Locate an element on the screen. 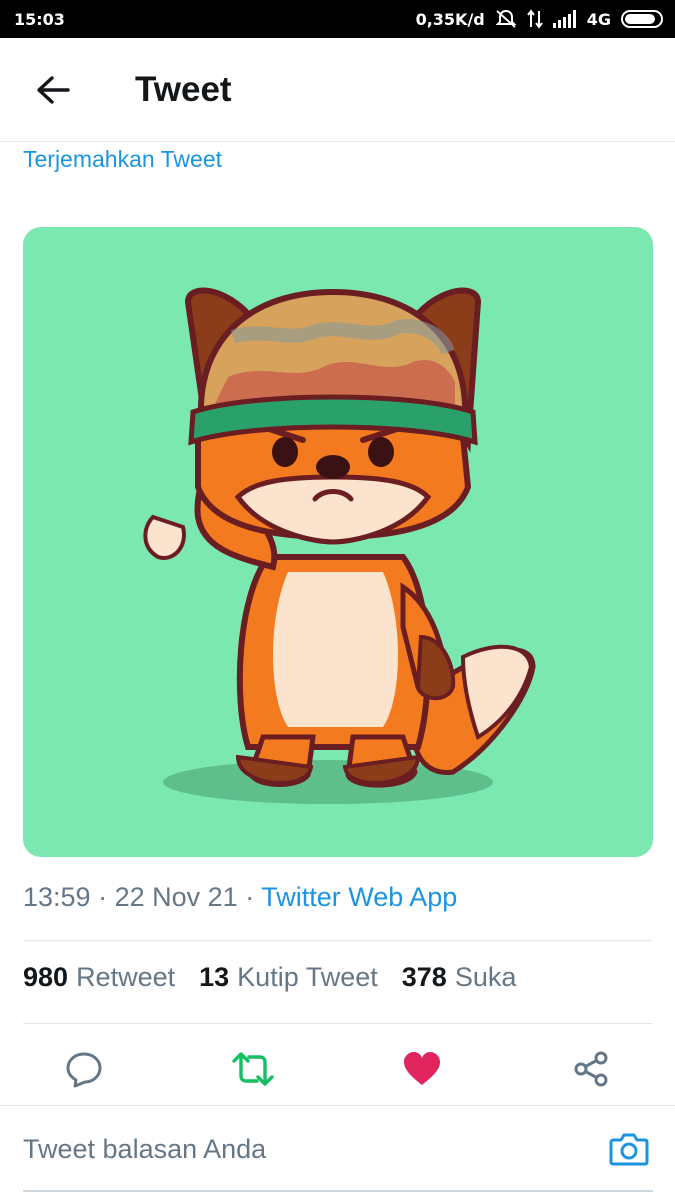  reply-input is located at coordinates (293, 1149).